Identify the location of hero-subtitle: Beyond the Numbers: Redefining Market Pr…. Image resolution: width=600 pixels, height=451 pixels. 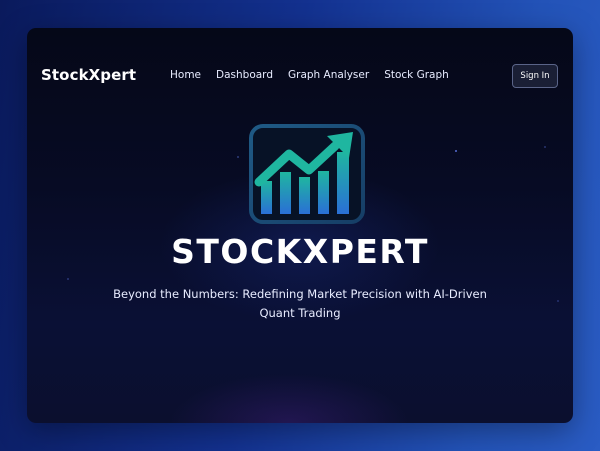
(300, 303).